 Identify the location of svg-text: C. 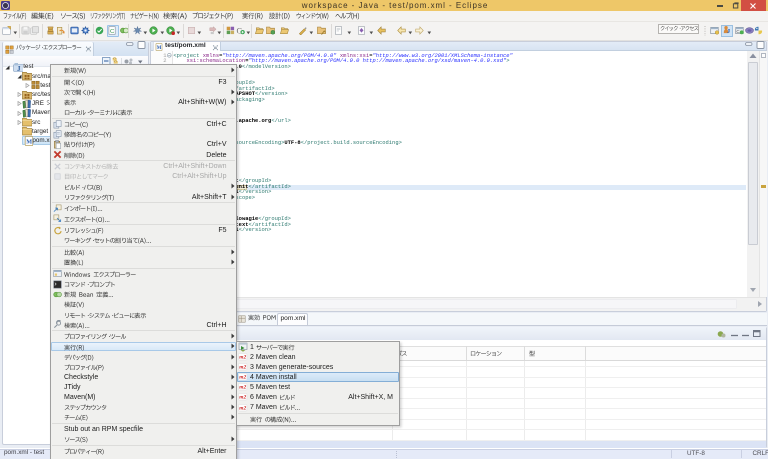
(112, 32).